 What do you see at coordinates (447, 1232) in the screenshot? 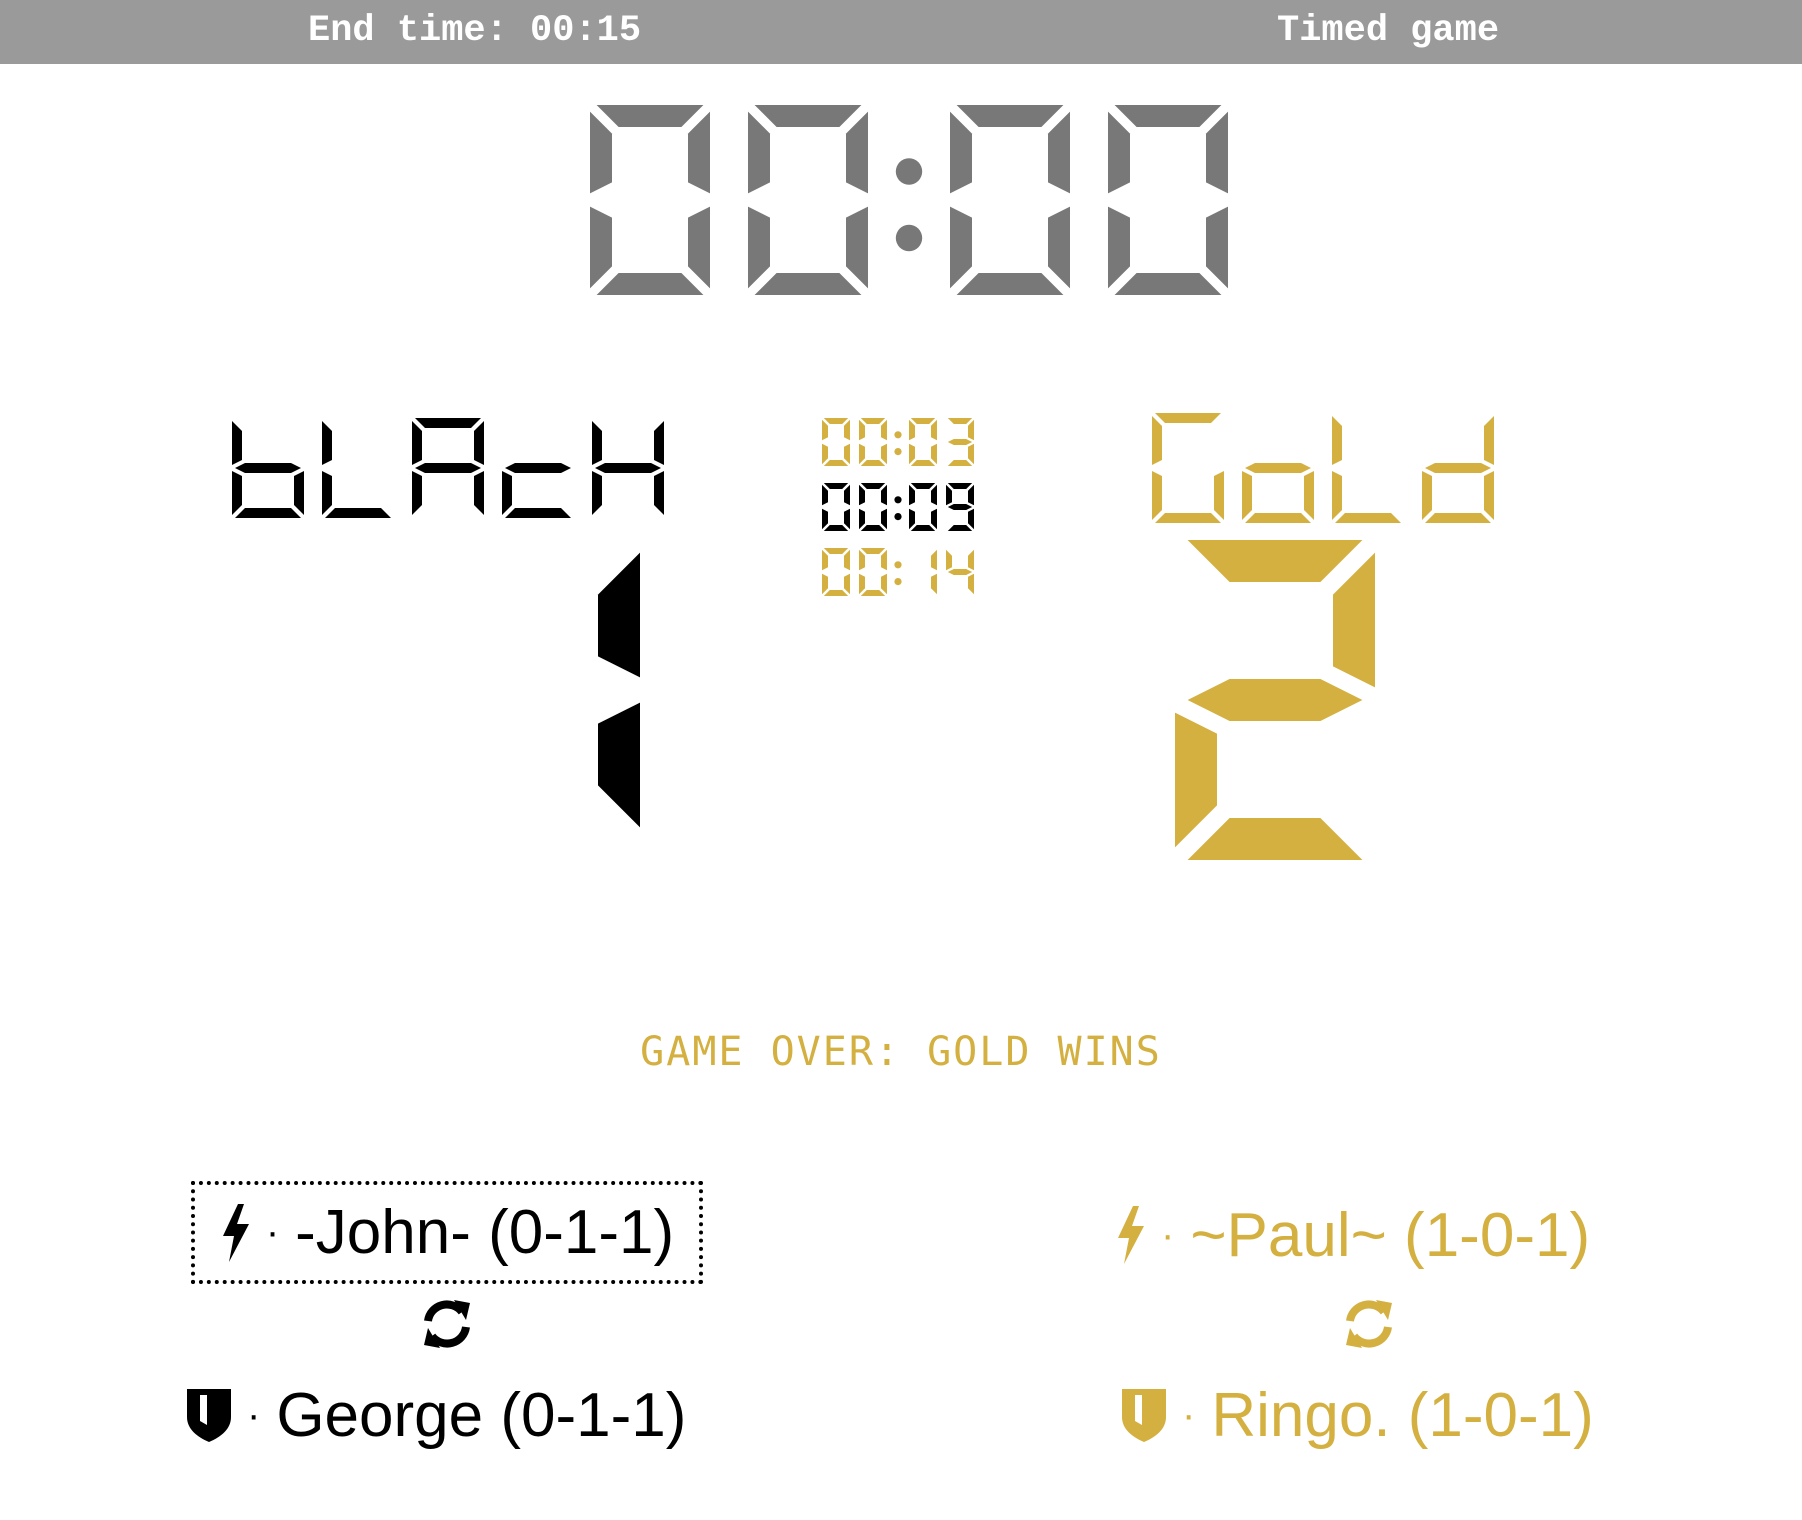
I see `black-queen-player: · -John- (0-1-1)` at bounding box center [447, 1232].